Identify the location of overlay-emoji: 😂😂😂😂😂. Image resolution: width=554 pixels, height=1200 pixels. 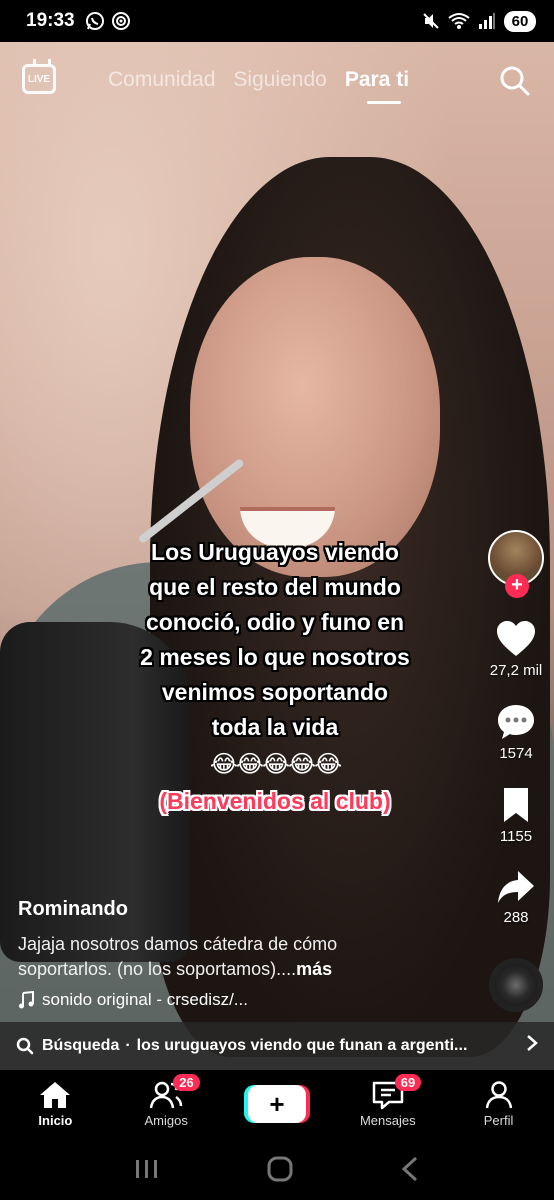
(275, 764).